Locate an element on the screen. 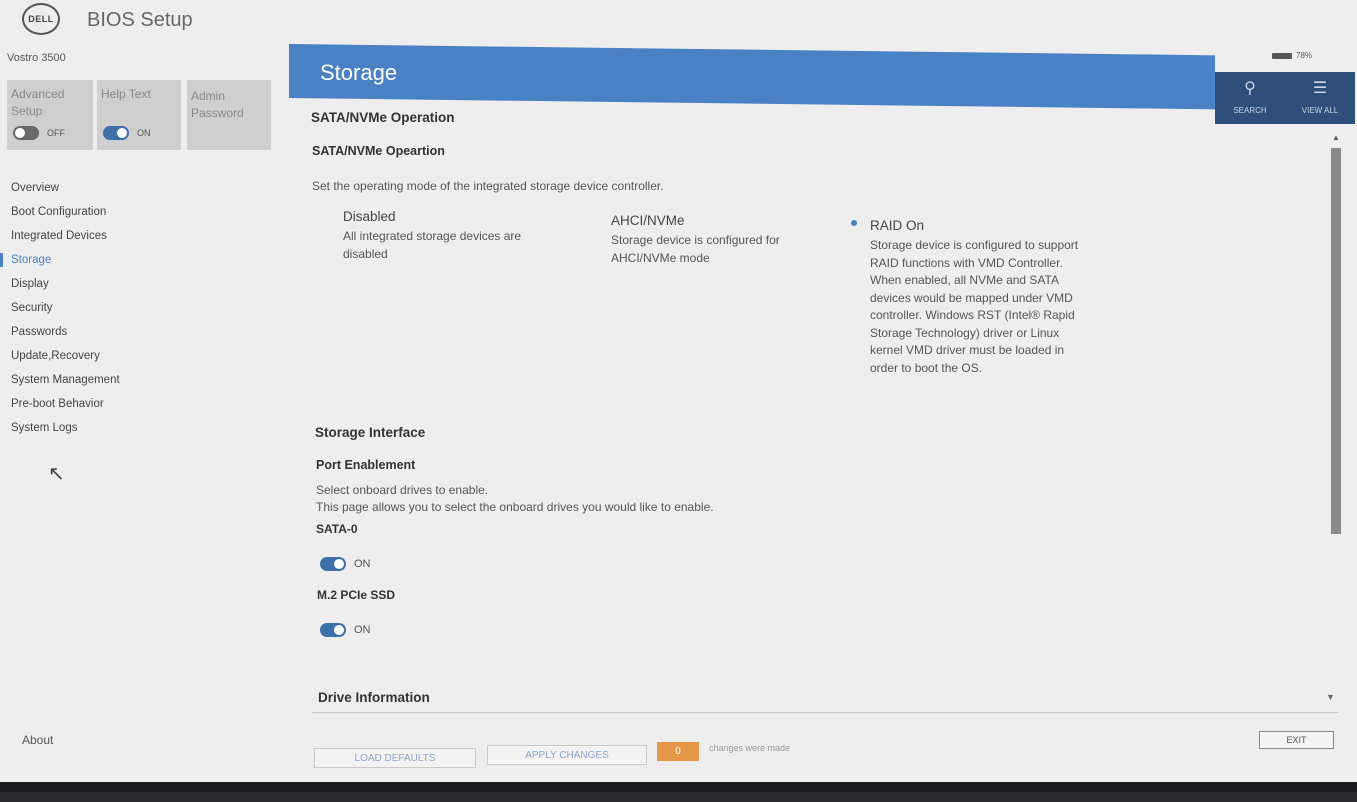  sidebar-item-integrated-devices: Integrated Devices is located at coordinates (140, 236).